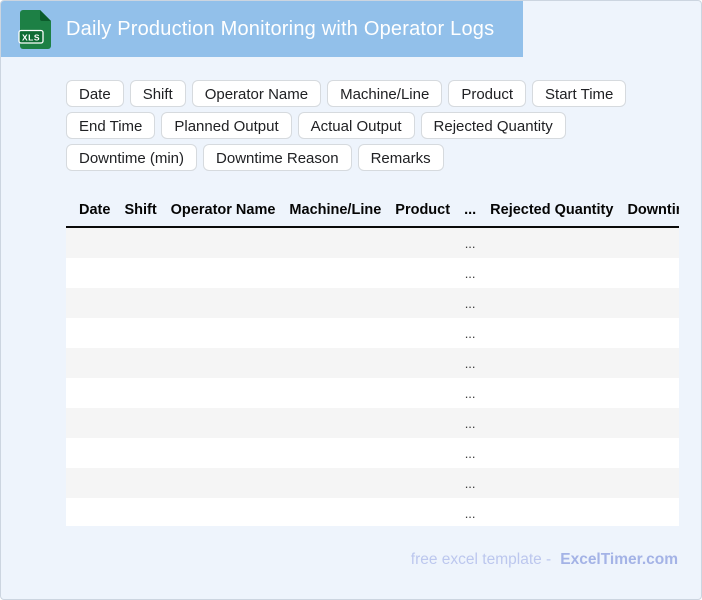  I want to click on footer-brand-link: ExcelTimer.com, so click(619, 559).